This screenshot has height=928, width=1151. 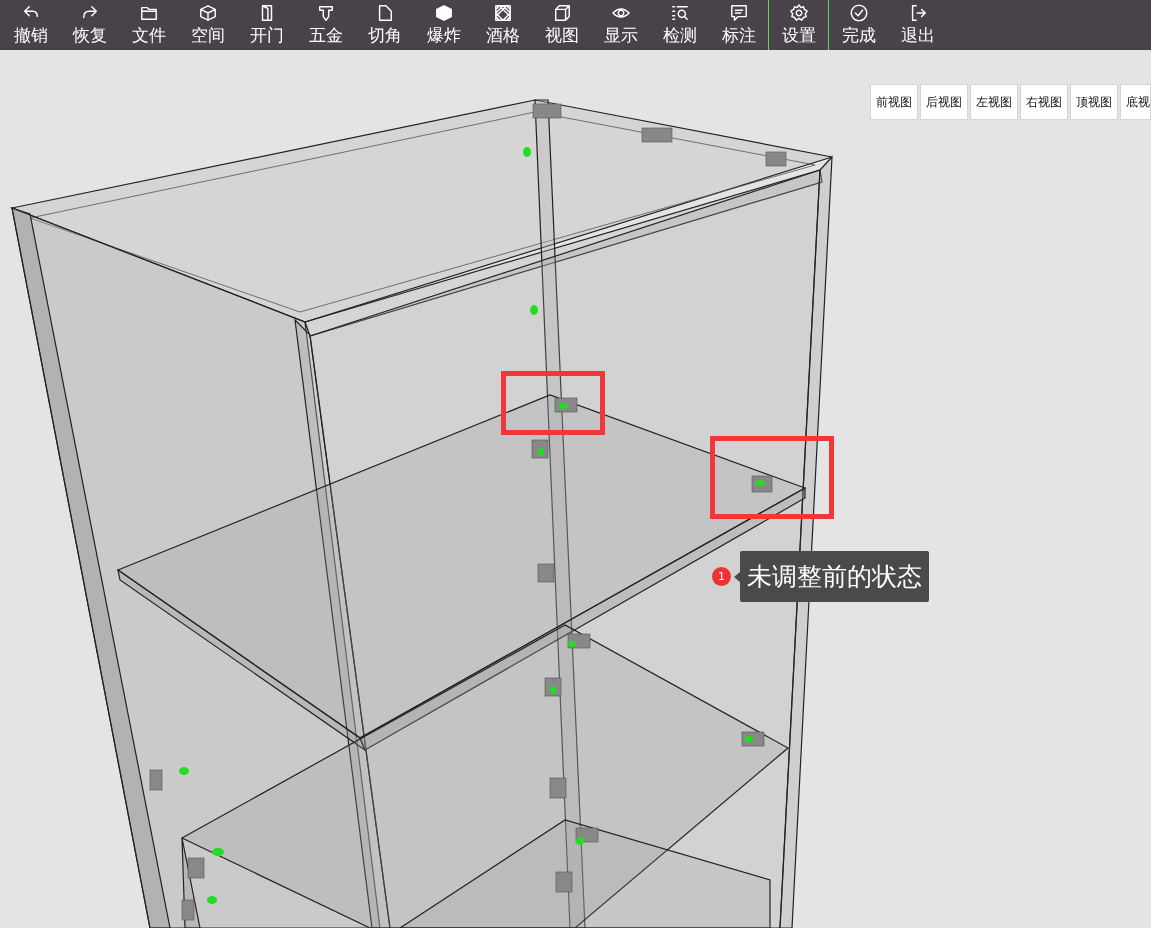 I want to click on view-button: 右视图, so click(x=1044, y=102).